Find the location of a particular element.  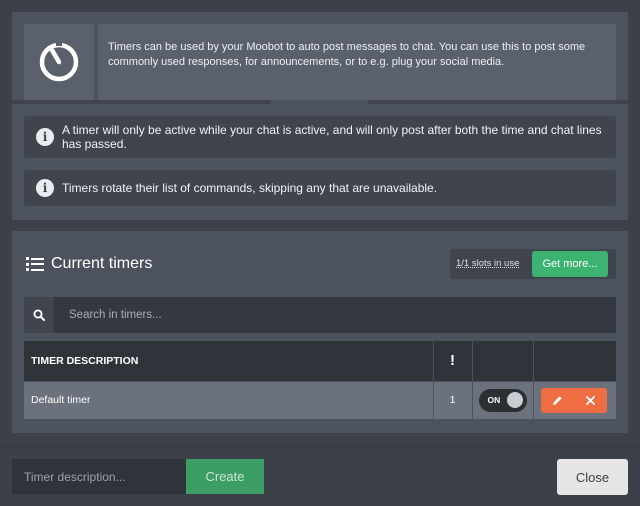

row-actions is located at coordinates (573, 400).